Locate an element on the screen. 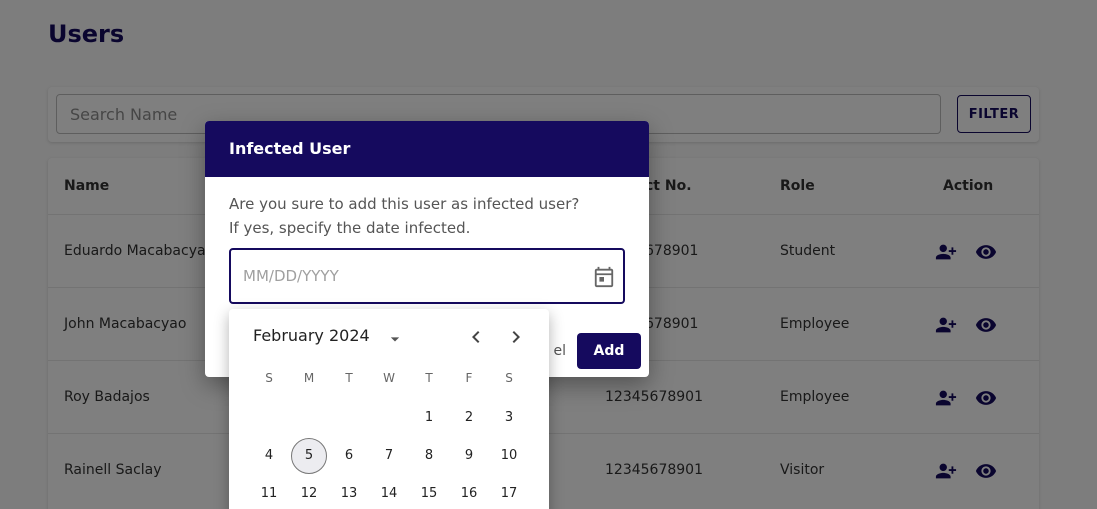  weekday-label: F is located at coordinates (469, 378).